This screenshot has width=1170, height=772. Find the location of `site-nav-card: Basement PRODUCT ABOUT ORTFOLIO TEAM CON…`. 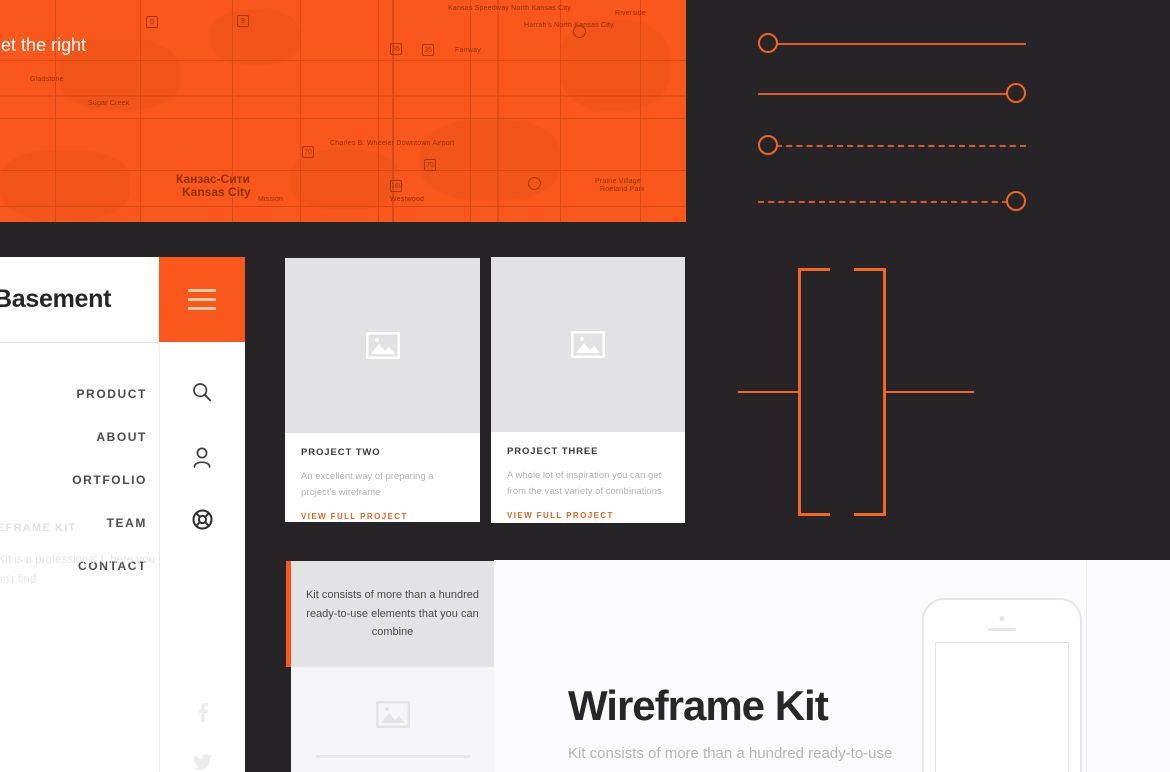

site-nav-card: Basement PRODUCT ABOUT ORTFOLIO TEAM CON… is located at coordinates (122, 514).